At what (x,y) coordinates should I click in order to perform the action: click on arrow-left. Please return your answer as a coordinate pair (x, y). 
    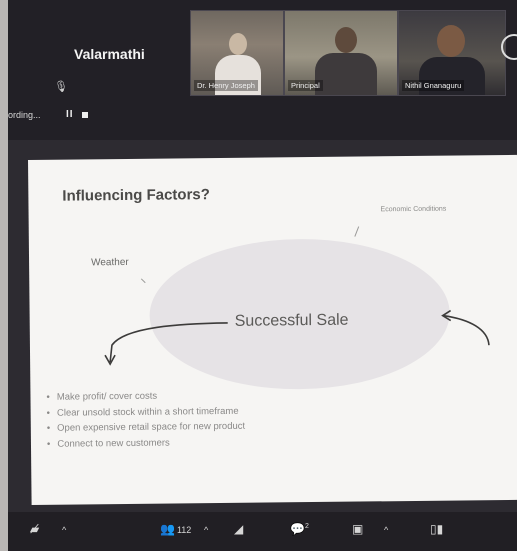
    Looking at the image, I should click on (168, 342).